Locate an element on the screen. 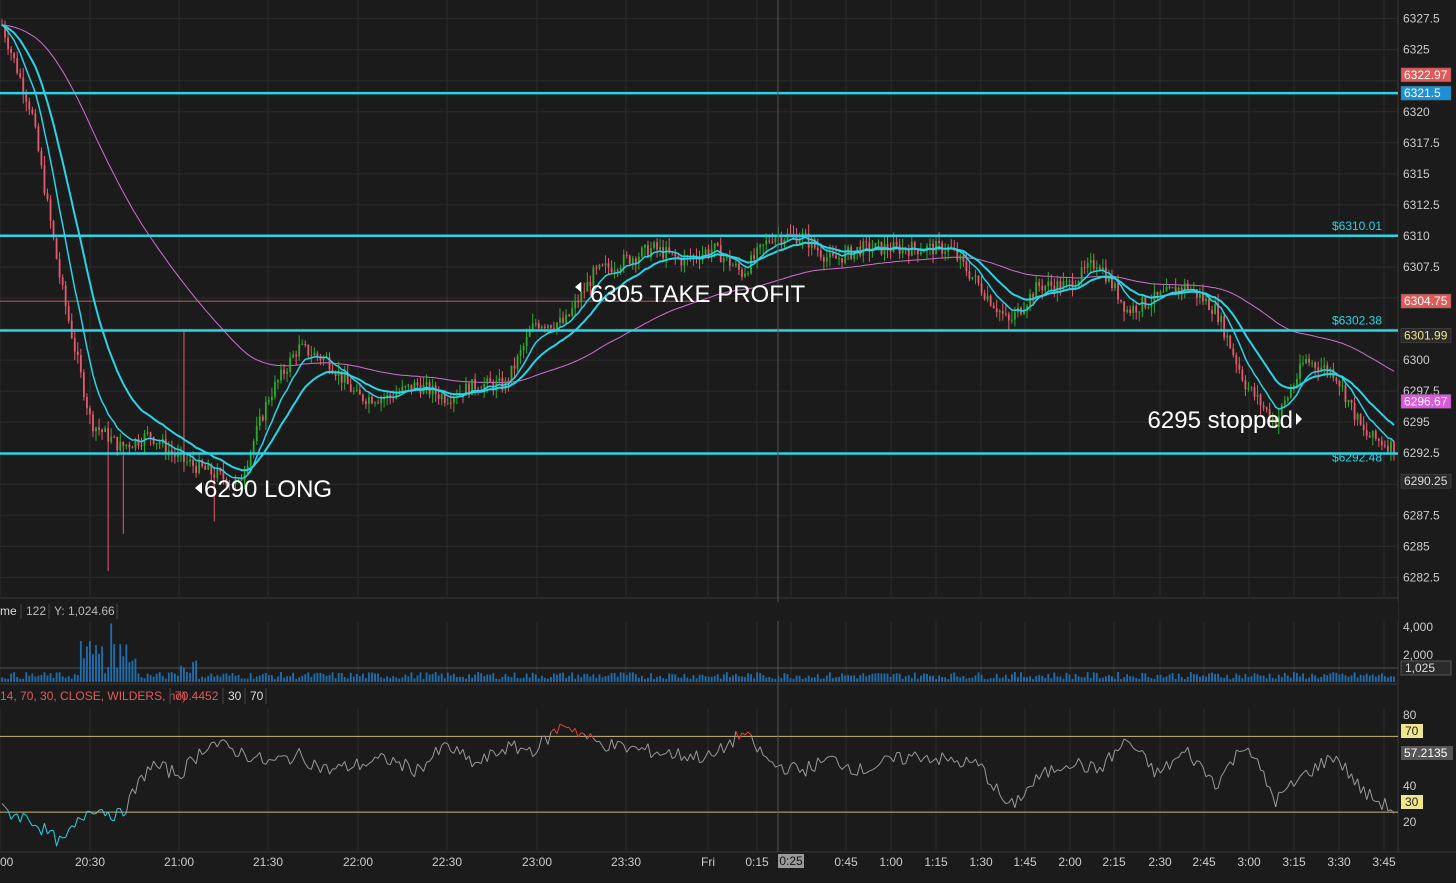 This screenshot has width=1456, height=883. price-badge: 6322.97 is located at coordinates (1426, 75).